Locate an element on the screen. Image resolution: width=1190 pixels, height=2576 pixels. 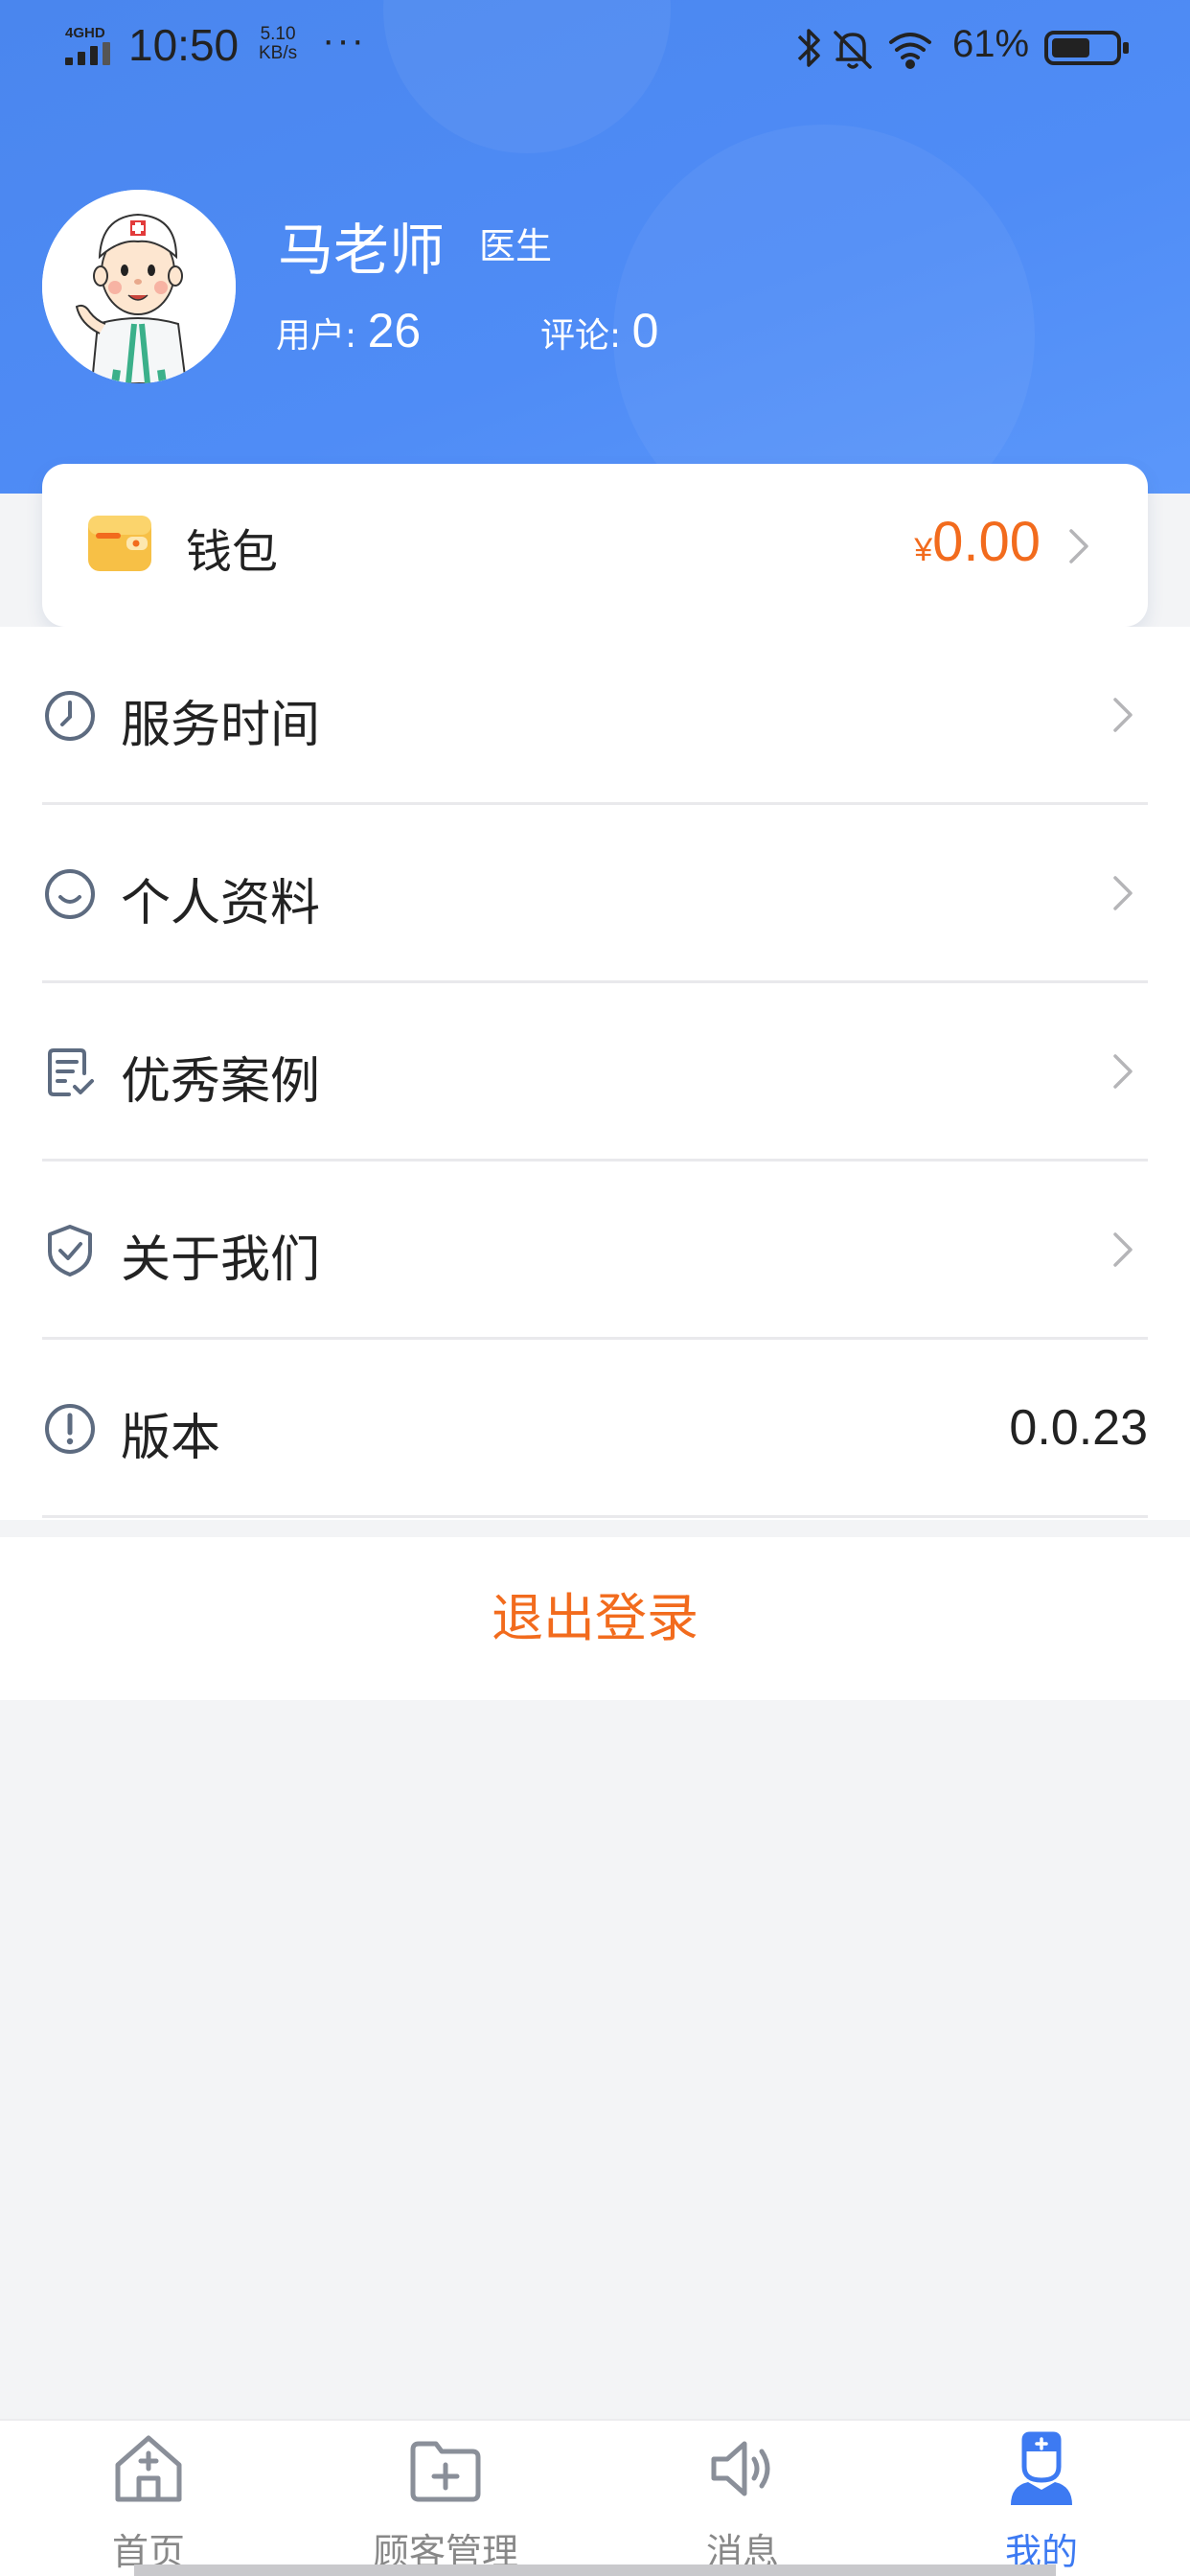
document-check-icon is located at coordinates (71, 1072).